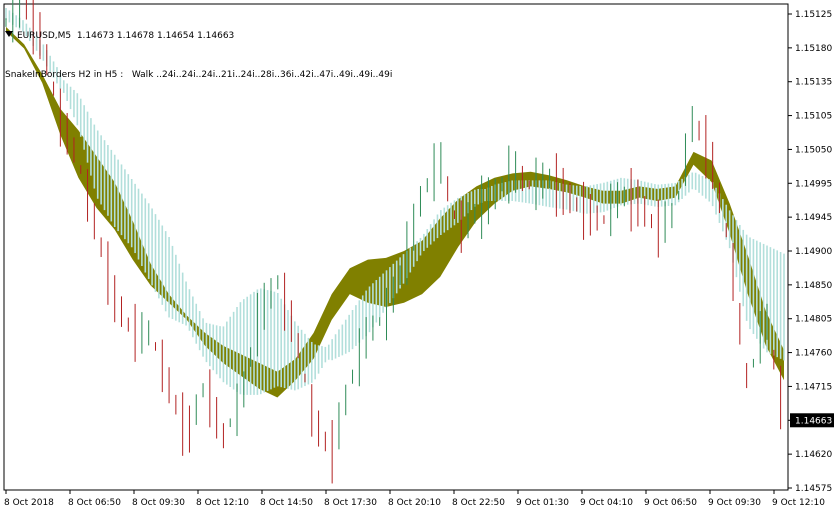 This screenshot has width=836, height=517. What do you see at coordinates (813, 320) in the screenshot?
I see `y-tick-label: 1.14805` at bounding box center [813, 320].